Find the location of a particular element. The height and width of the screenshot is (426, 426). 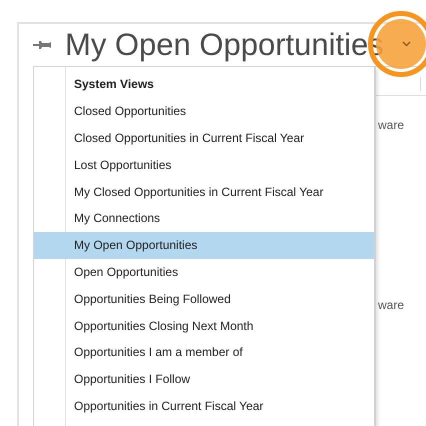

menu-item: My Connections is located at coordinates (204, 218).